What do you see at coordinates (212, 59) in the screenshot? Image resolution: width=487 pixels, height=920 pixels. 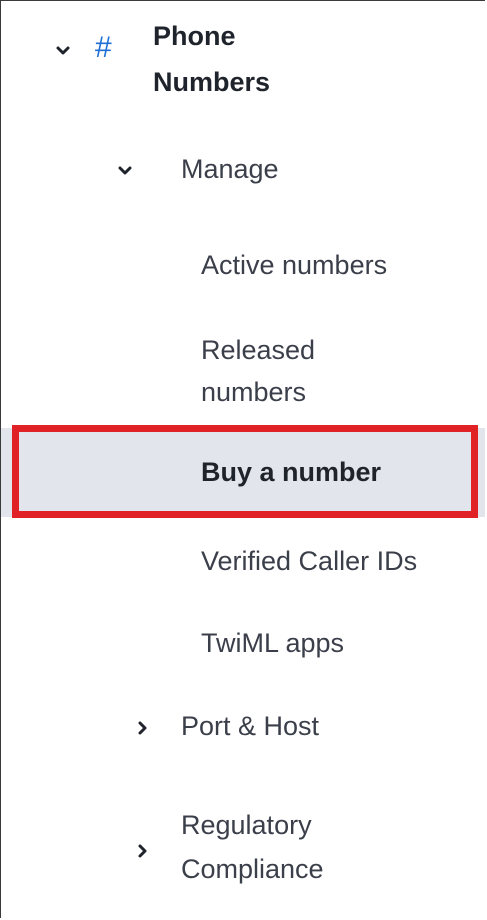 I see `section-title: Phone Numbers` at bounding box center [212, 59].